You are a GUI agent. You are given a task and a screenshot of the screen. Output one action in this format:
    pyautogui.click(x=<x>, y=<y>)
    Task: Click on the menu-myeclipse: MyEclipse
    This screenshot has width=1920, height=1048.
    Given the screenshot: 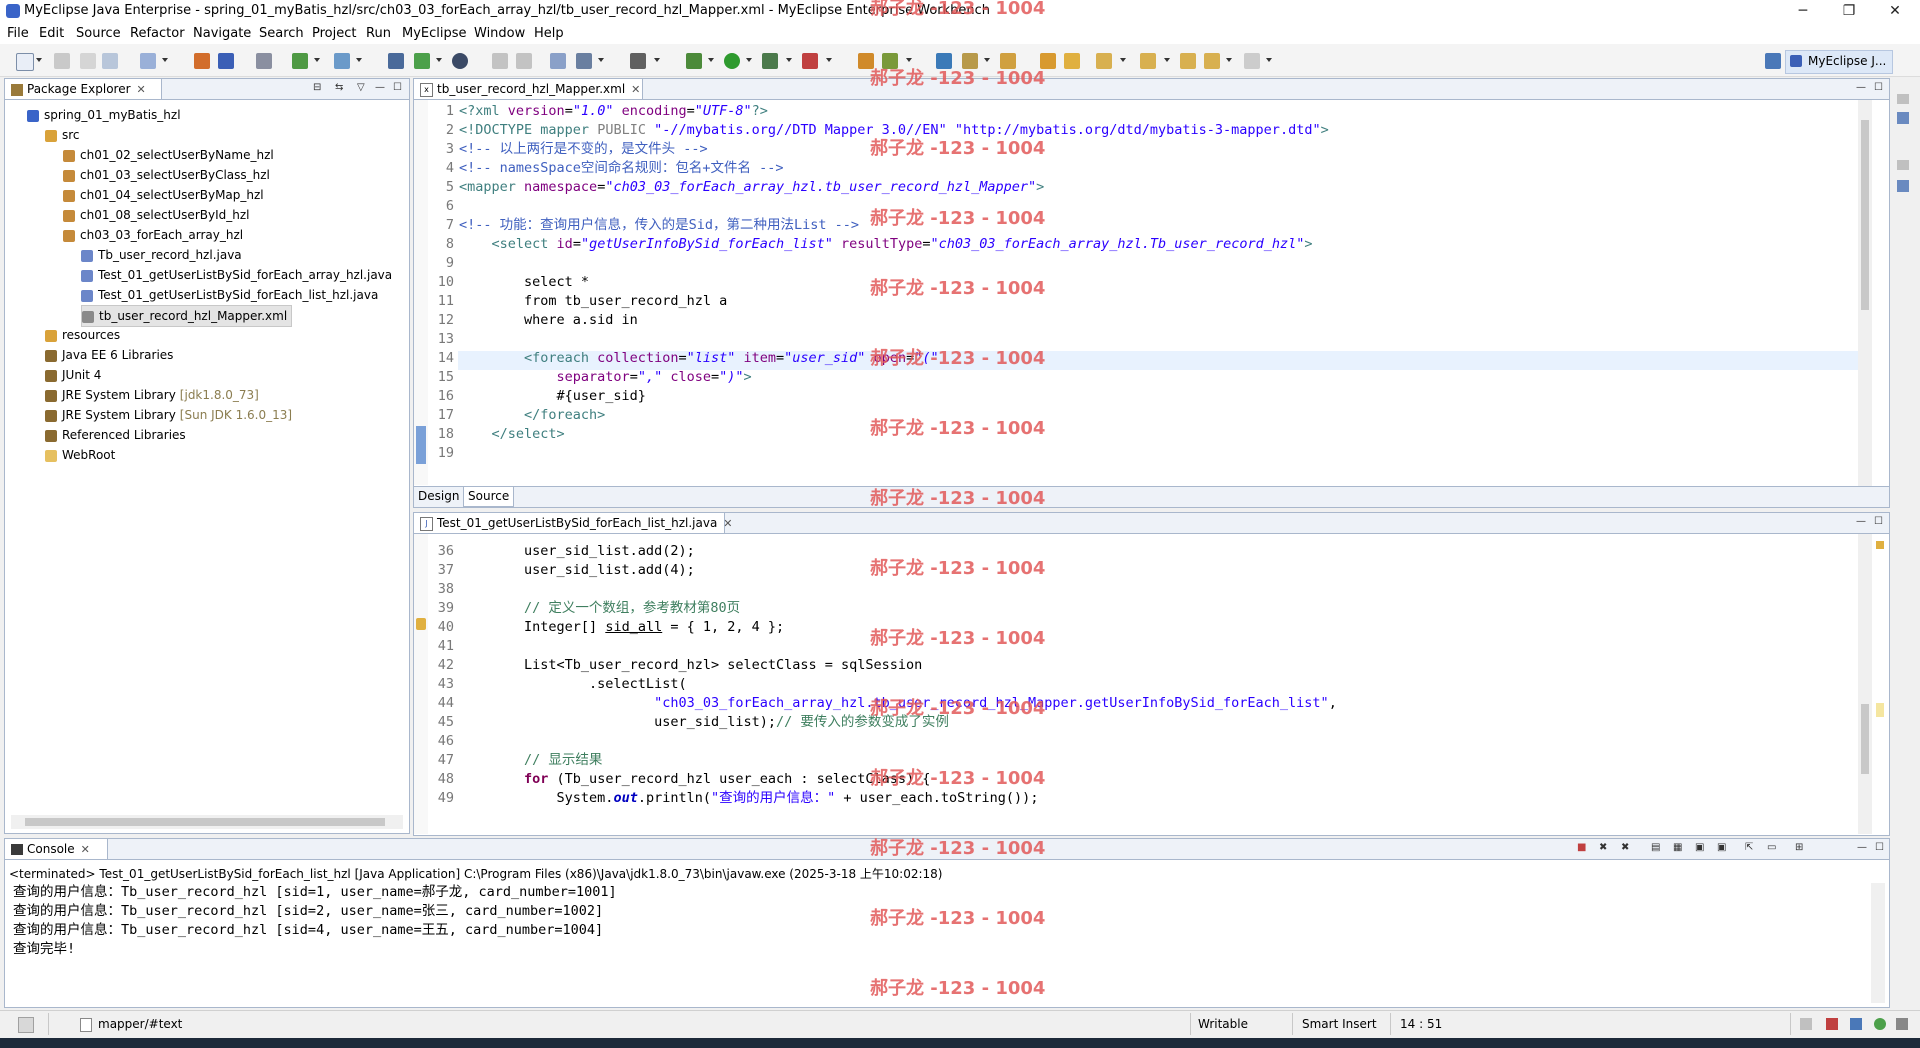 What is the action you would take?
    pyautogui.click(x=434, y=33)
    